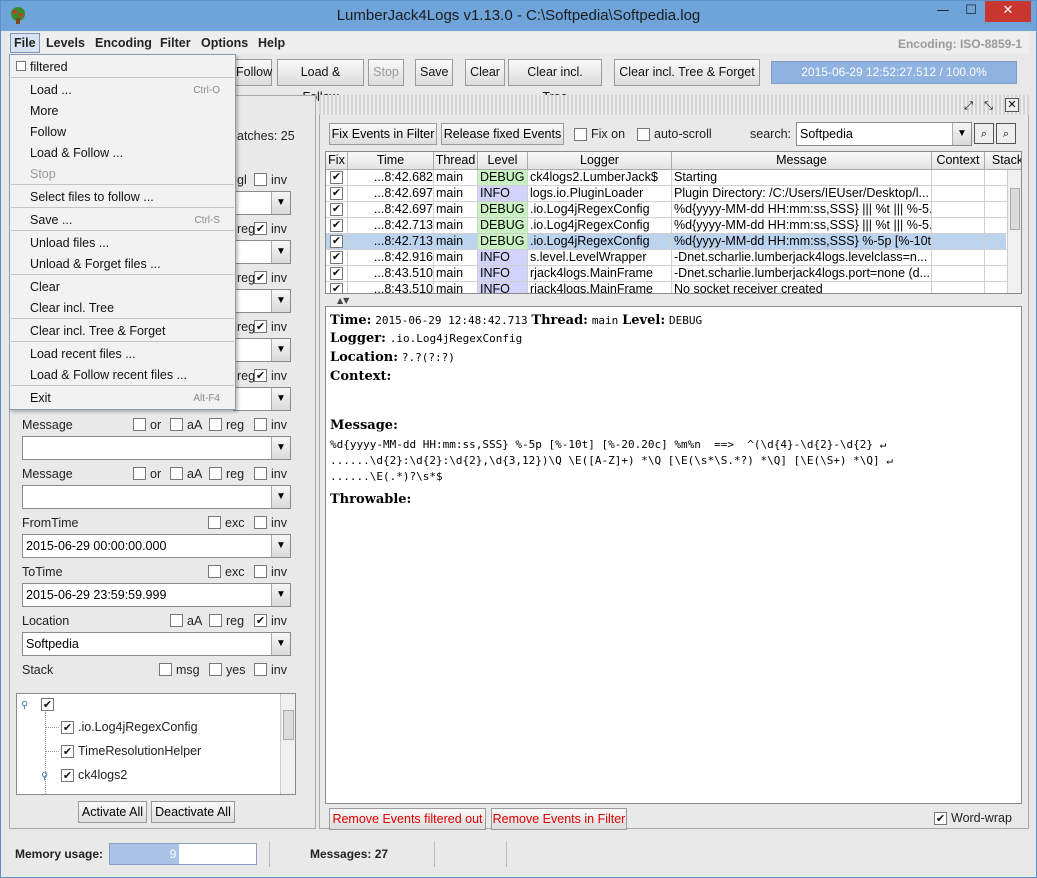  I want to click on menu-item-filtered: filtered, so click(122, 67).